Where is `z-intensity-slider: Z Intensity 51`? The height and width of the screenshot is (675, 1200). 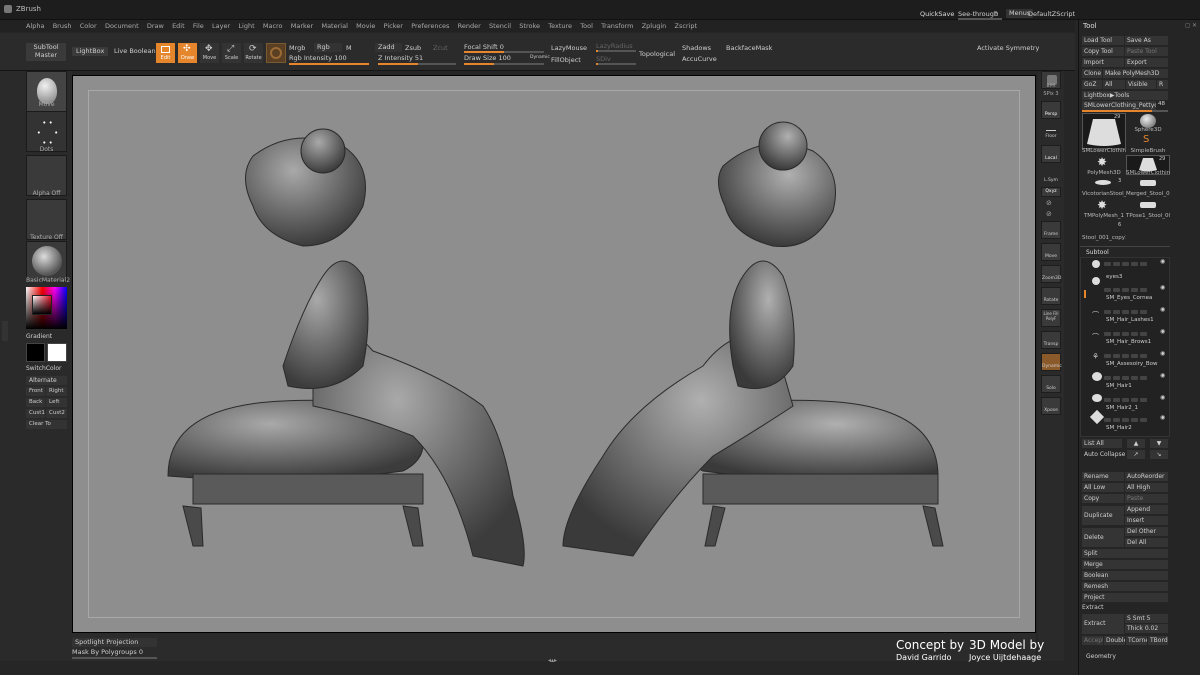 z-intensity-slider: Z Intensity 51 is located at coordinates (400, 58).